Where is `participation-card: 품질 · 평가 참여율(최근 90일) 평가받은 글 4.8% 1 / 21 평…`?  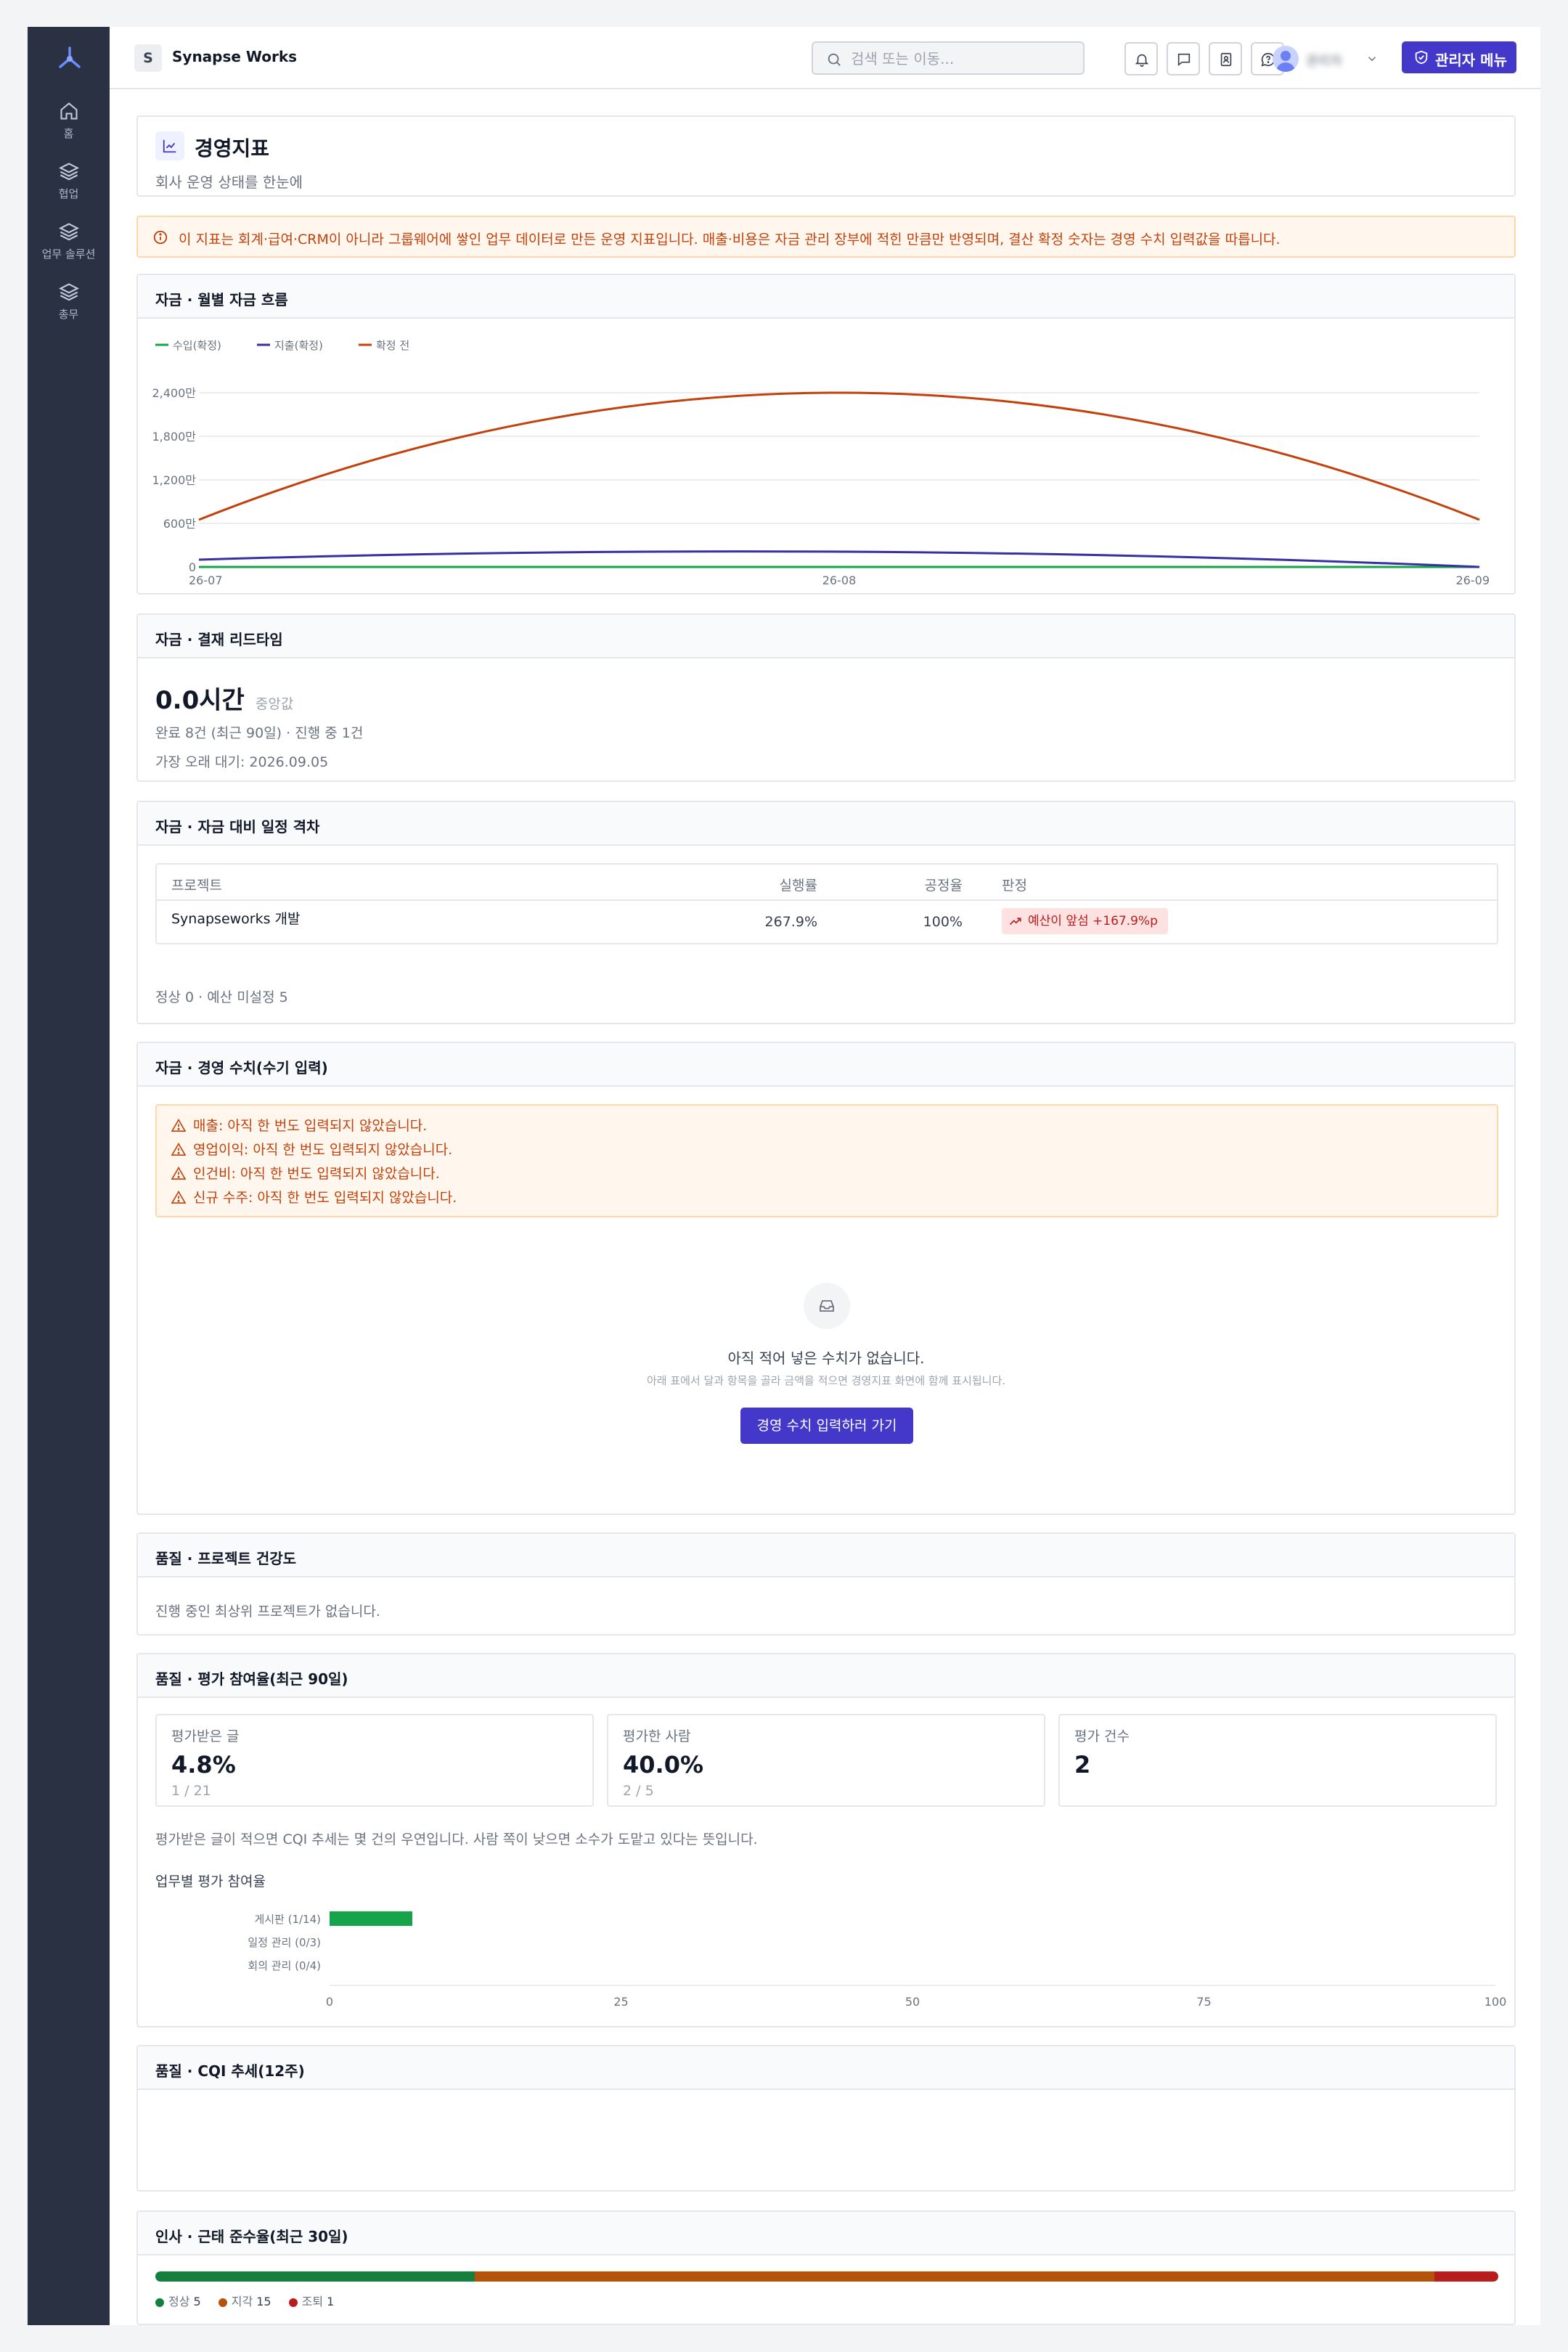
participation-card: 품질 · 평가 참여율(최근 90일) 평가받은 글 4.8% 1 / 21 평… is located at coordinates (826, 1841).